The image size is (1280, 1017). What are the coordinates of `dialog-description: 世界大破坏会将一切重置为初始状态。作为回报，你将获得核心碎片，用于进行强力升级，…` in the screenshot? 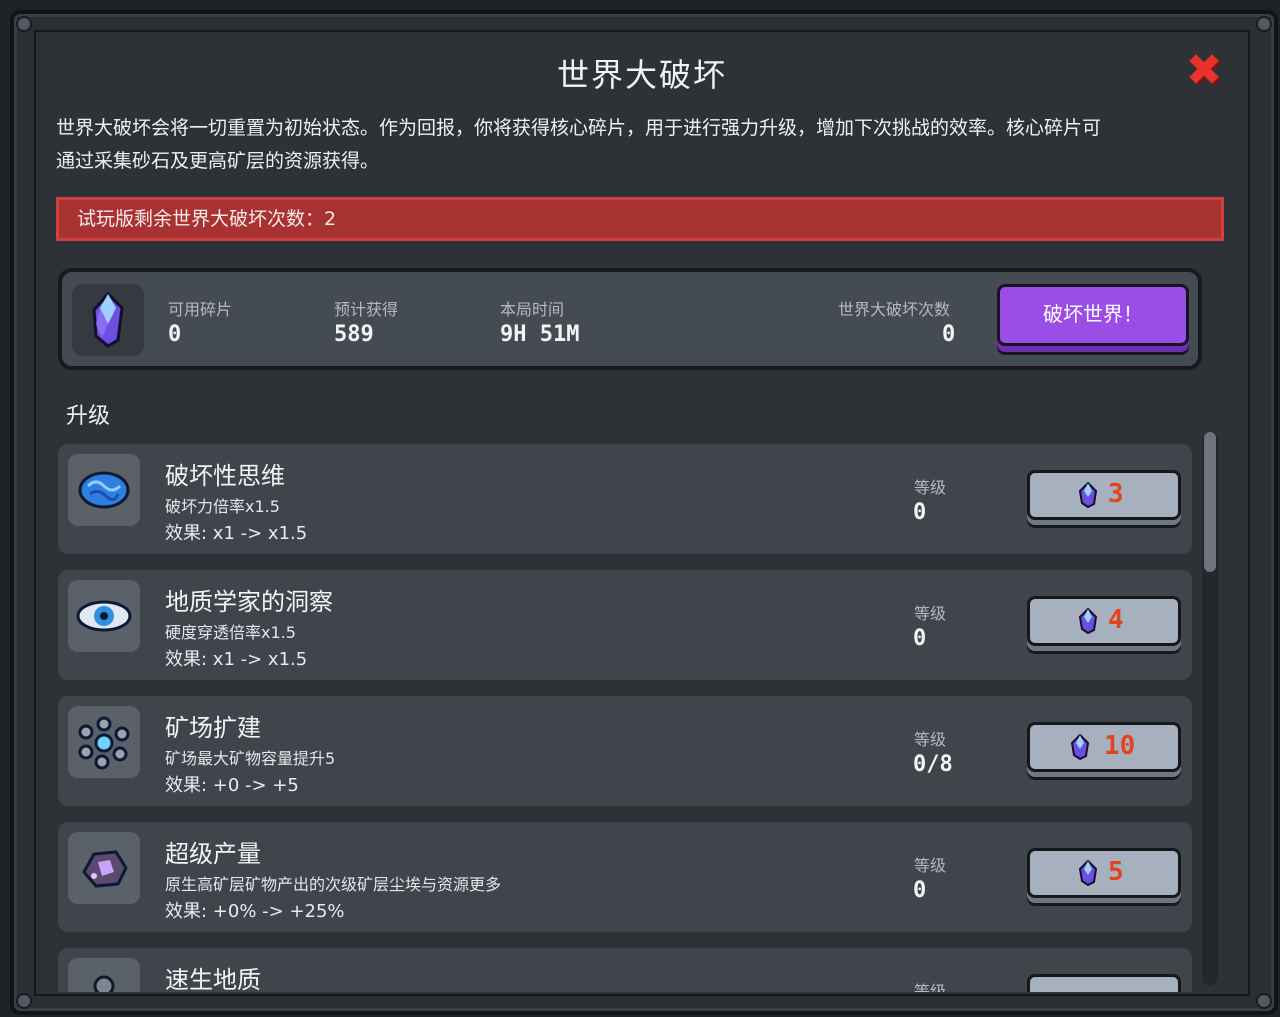 It's located at (641, 145).